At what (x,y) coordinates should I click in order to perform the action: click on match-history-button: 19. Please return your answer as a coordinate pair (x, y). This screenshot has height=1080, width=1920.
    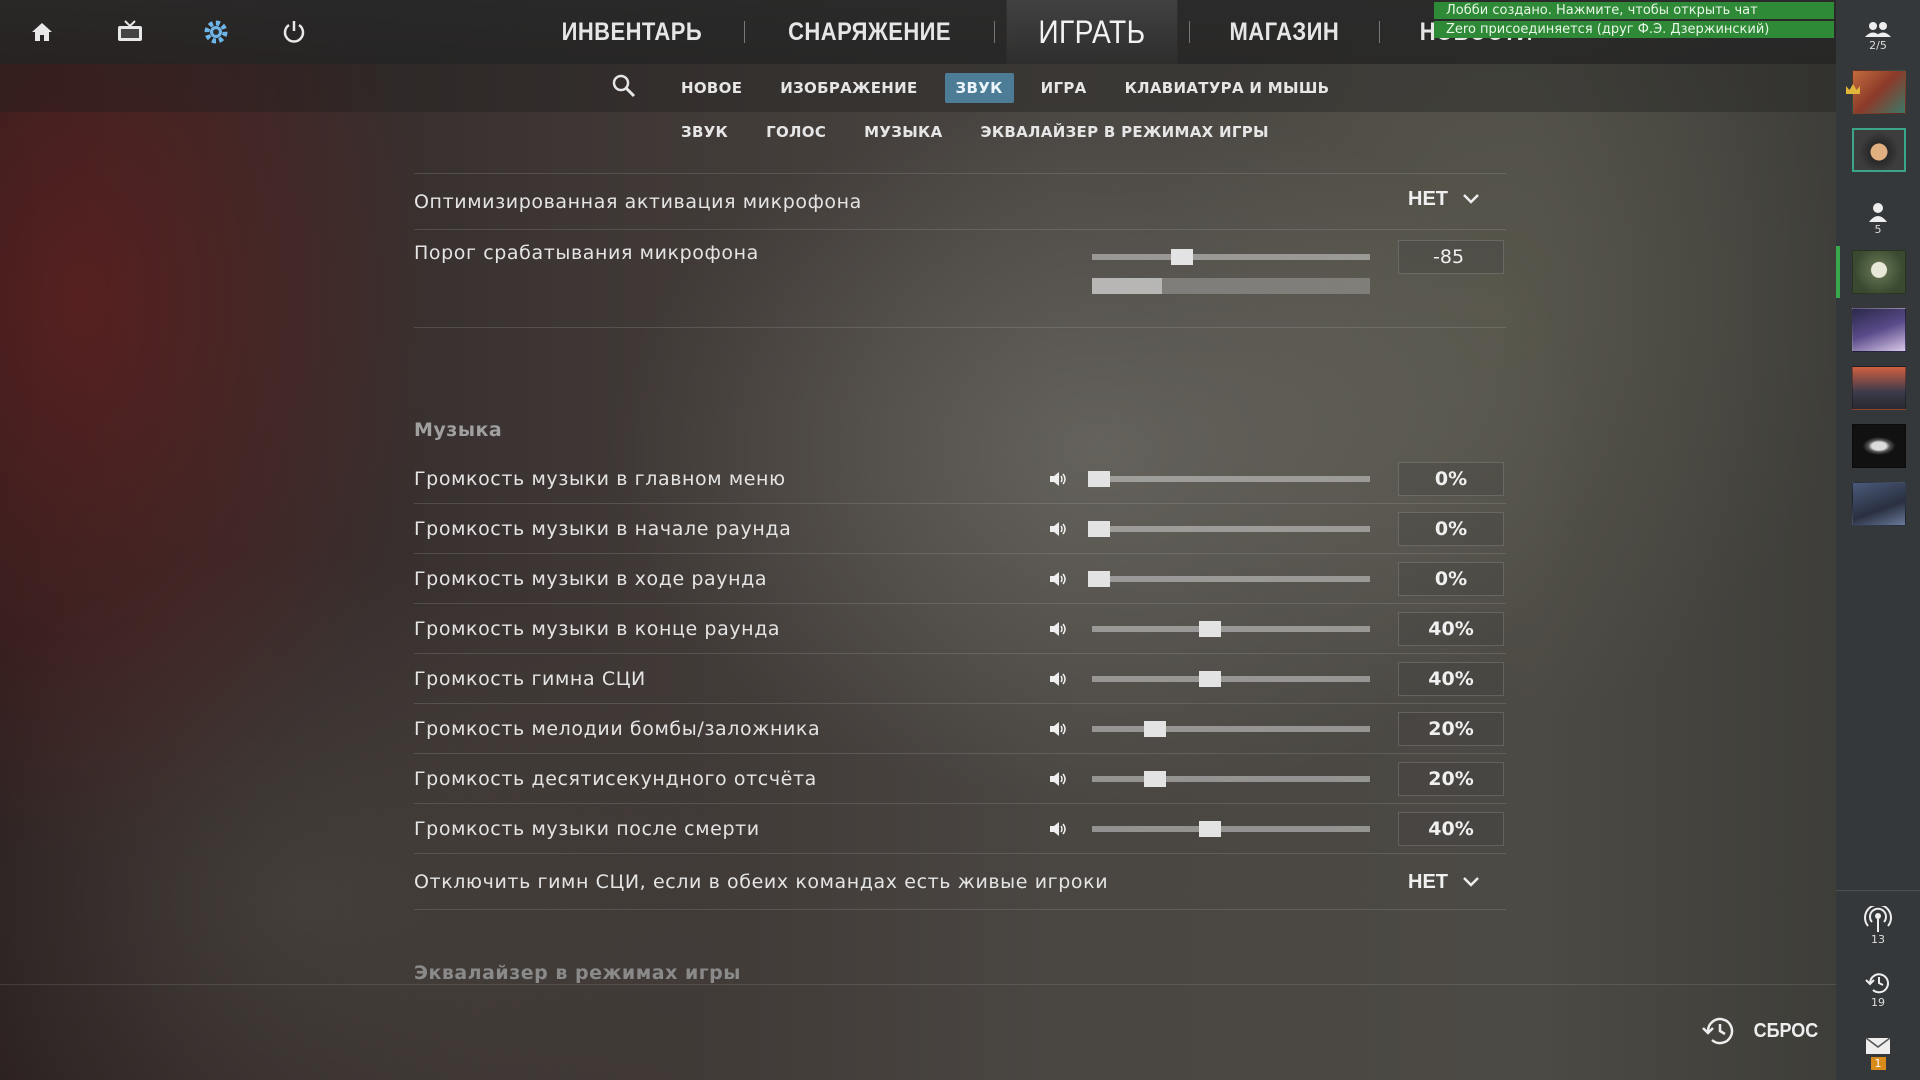
    Looking at the image, I should click on (1878, 990).